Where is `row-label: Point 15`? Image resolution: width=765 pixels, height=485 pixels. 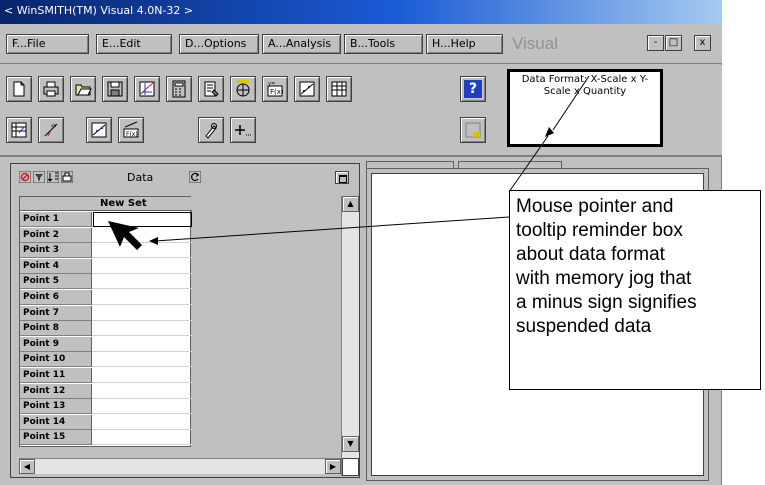
row-label: Point 15 is located at coordinates (56, 438).